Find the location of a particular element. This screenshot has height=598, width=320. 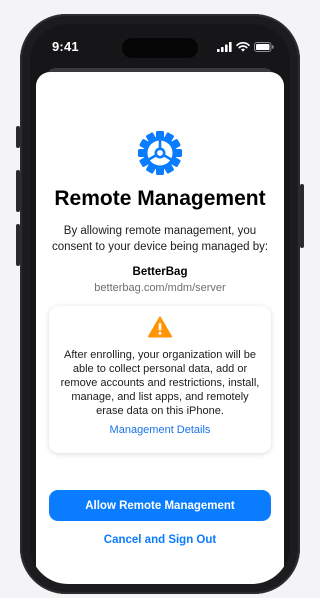

status-time: 9:41 is located at coordinates (65, 46).